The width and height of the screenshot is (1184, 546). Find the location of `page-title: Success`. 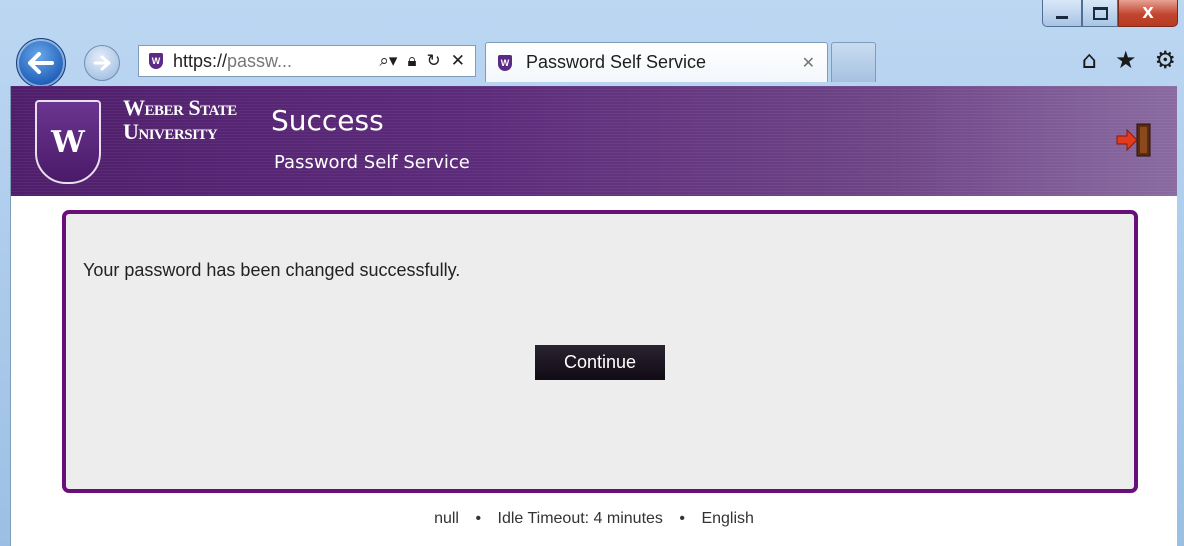

page-title: Success is located at coordinates (327, 120).